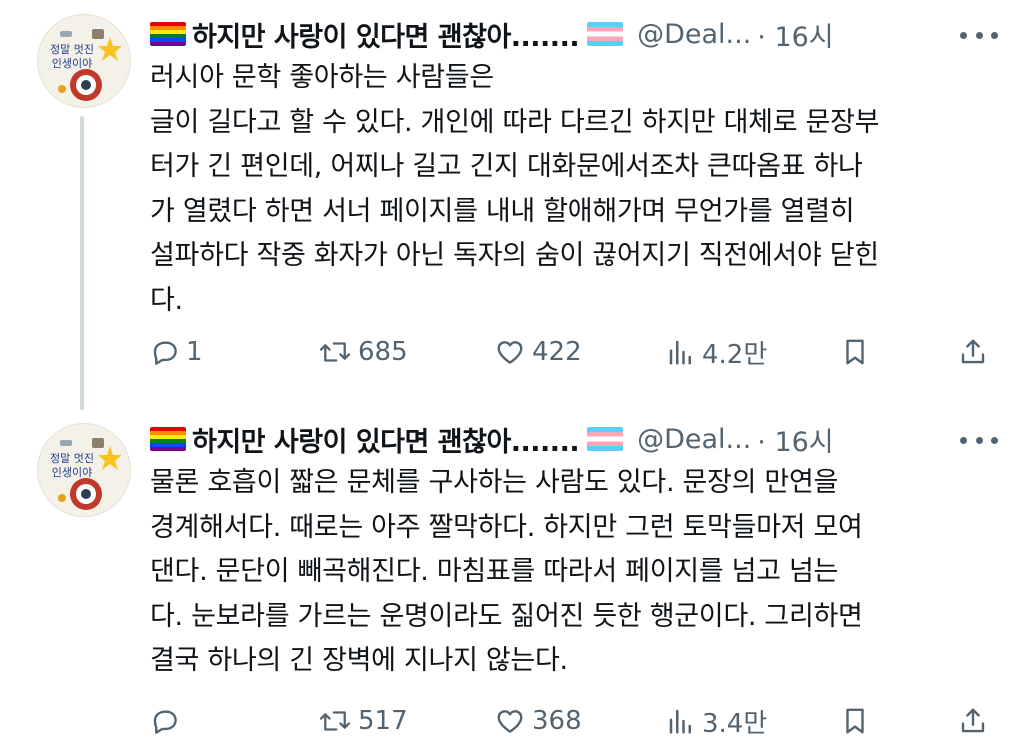 The height and width of the screenshot is (752, 1024). I want to click on retweet-button: 517, so click(363, 721).